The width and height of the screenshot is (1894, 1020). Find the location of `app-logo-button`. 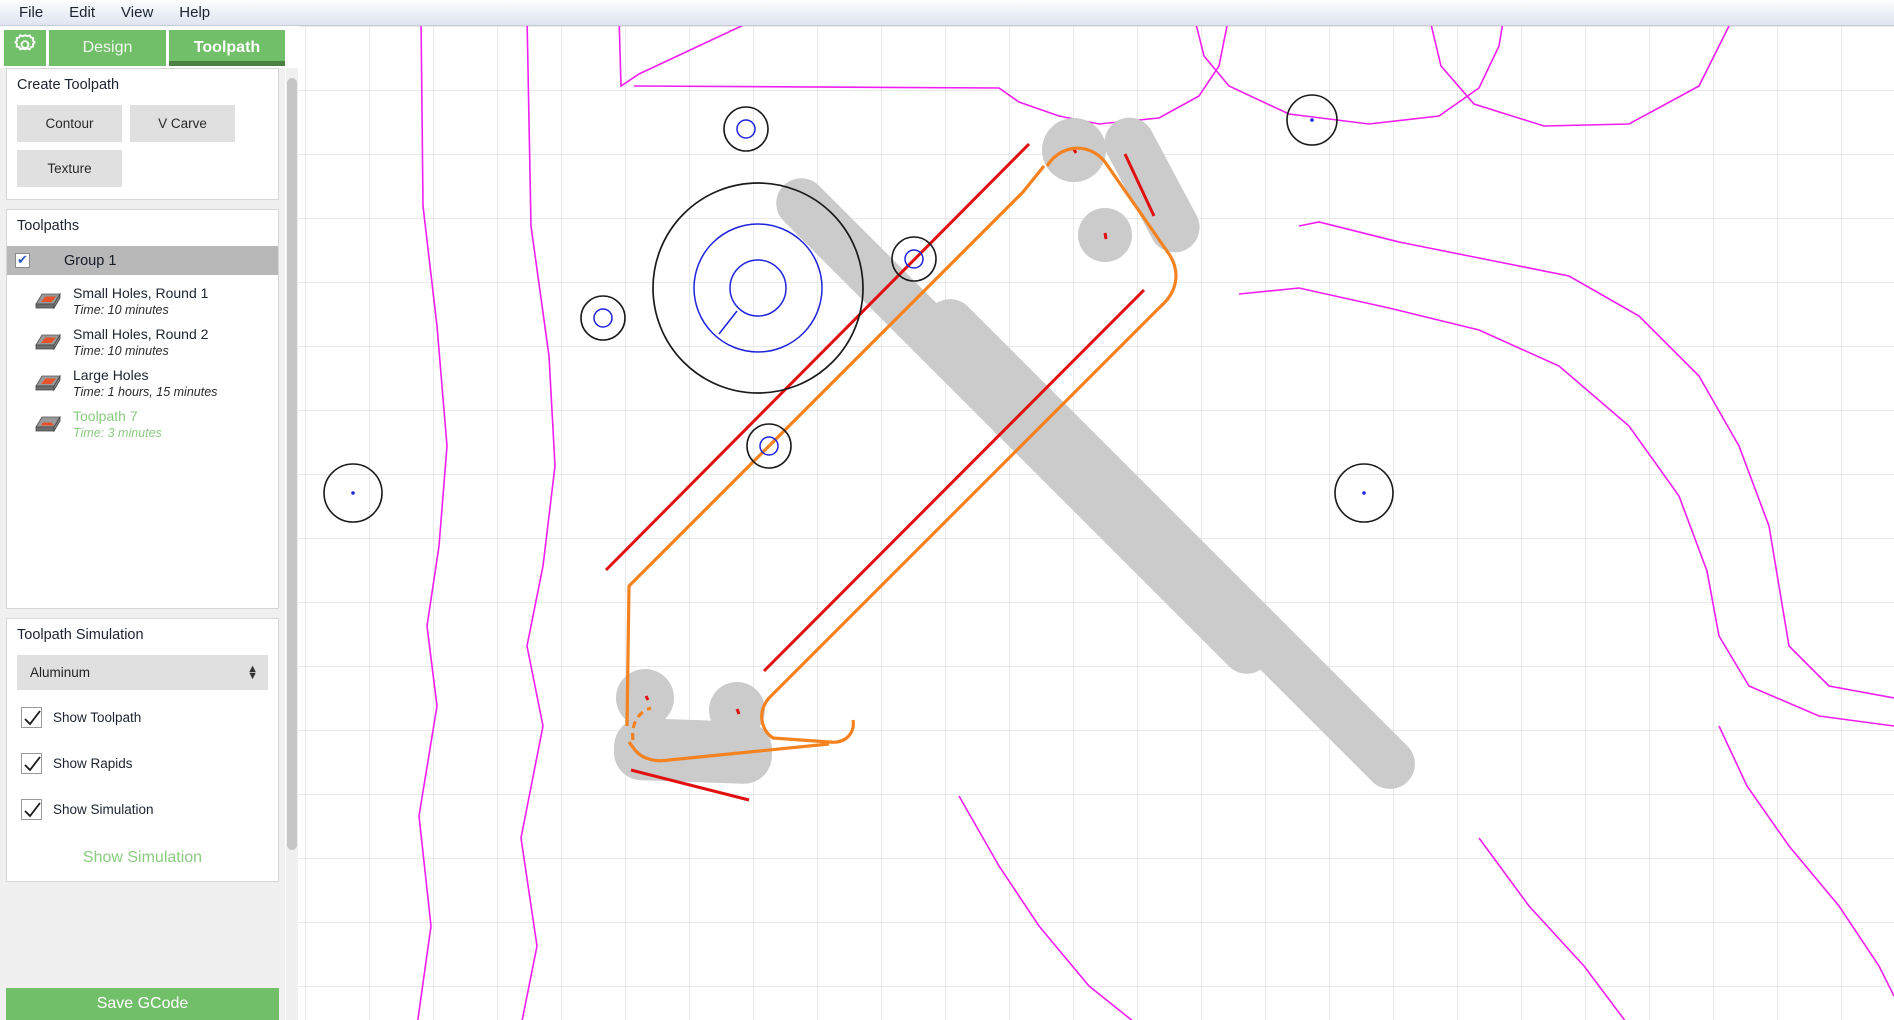

app-logo-button is located at coordinates (25, 48).